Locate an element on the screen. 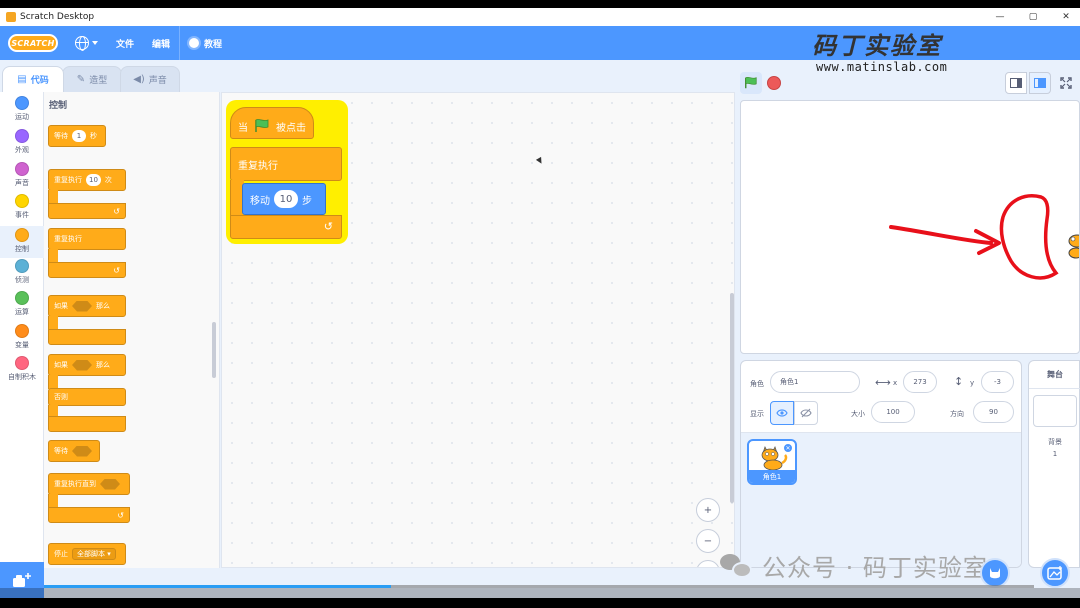 This screenshot has height=608, width=1080. block-label: 如果 is located at coordinates (61, 365).